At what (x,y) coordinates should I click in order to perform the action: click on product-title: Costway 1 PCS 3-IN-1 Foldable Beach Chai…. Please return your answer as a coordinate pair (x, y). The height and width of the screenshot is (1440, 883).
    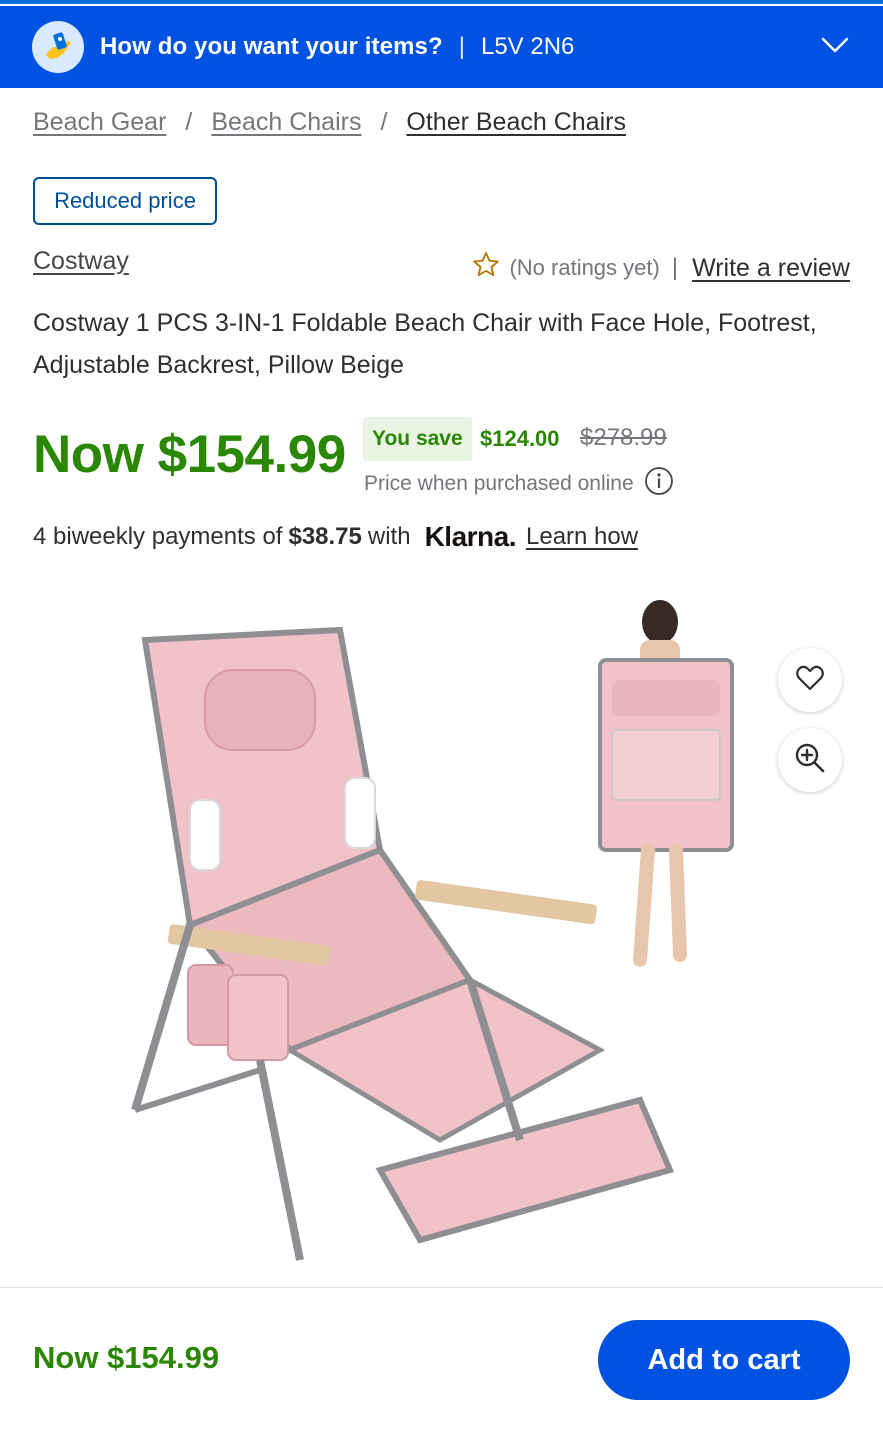
    Looking at the image, I should click on (425, 344).